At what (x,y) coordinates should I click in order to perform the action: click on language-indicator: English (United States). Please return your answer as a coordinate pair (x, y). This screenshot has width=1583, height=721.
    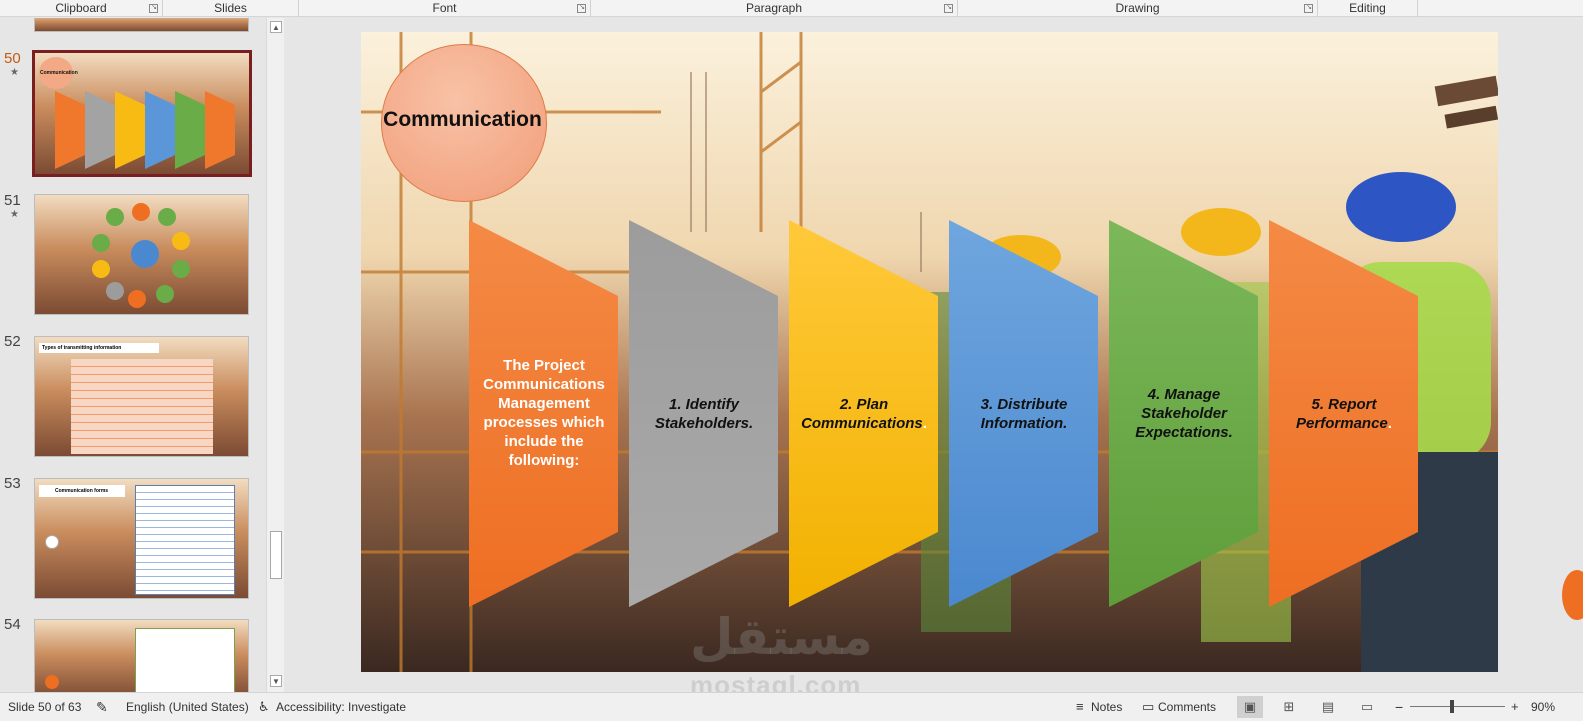
    Looking at the image, I should click on (187, 707).